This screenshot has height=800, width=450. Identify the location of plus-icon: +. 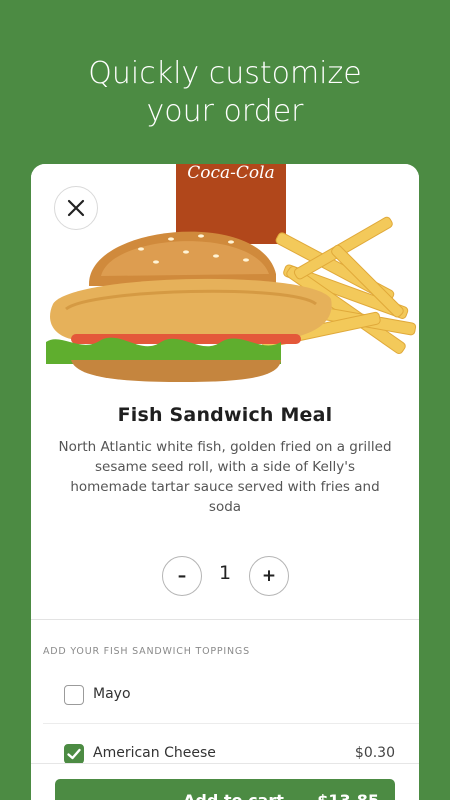
(269, 576).